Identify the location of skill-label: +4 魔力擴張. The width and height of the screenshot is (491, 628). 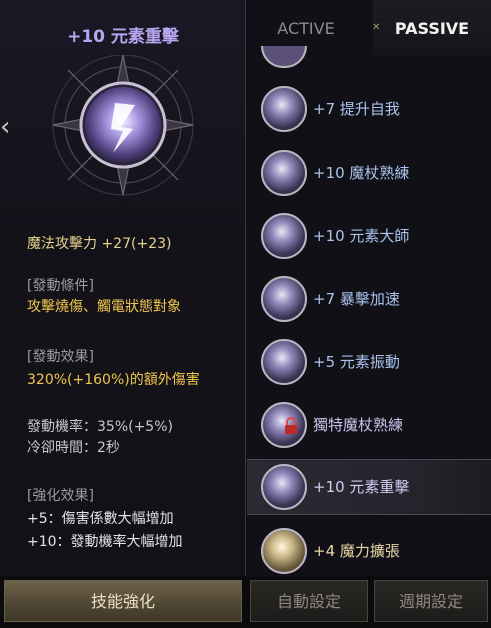
(356, 551).